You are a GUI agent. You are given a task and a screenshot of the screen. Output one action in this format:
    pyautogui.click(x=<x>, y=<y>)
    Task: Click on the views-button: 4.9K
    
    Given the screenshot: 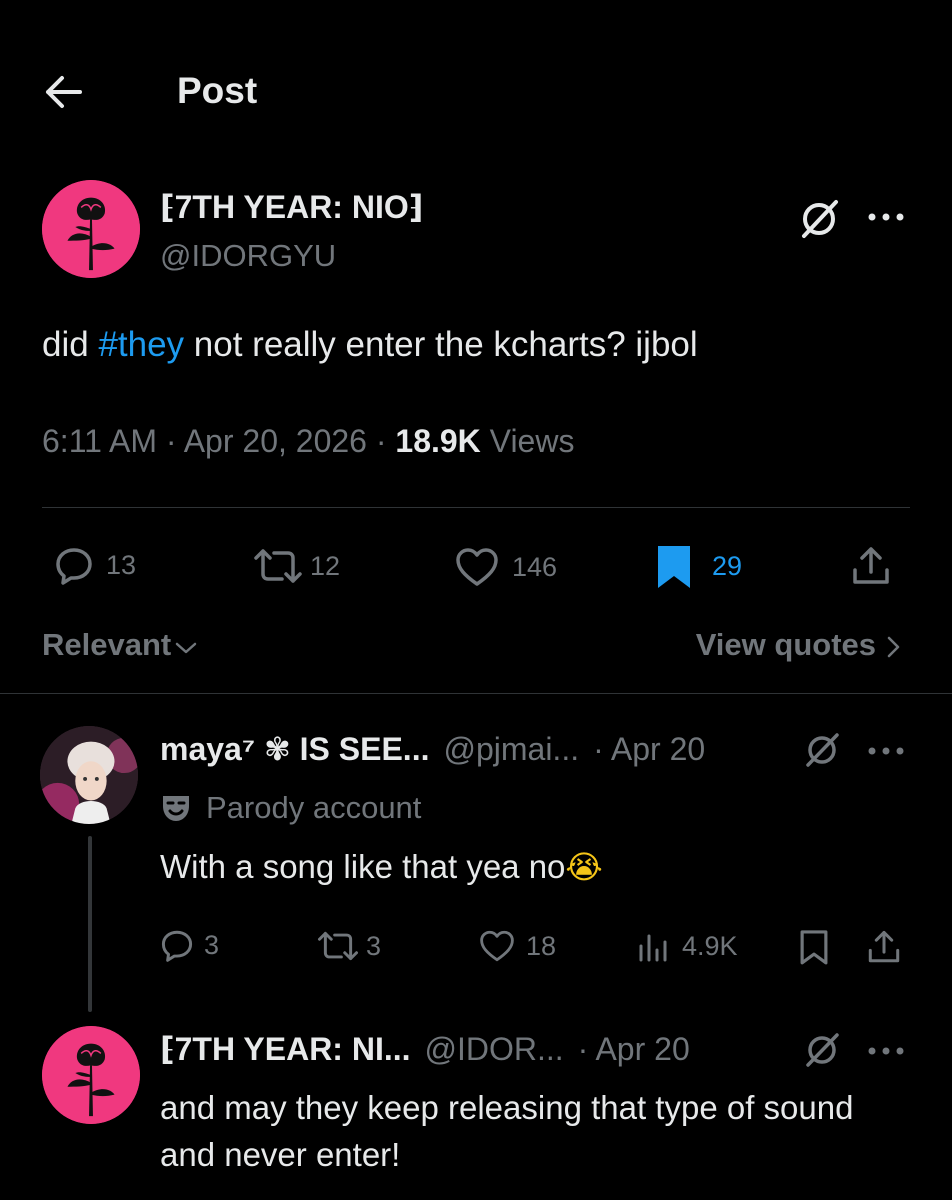 What is the action you would take?
    pyautogui.click(x=687, y=946)
    